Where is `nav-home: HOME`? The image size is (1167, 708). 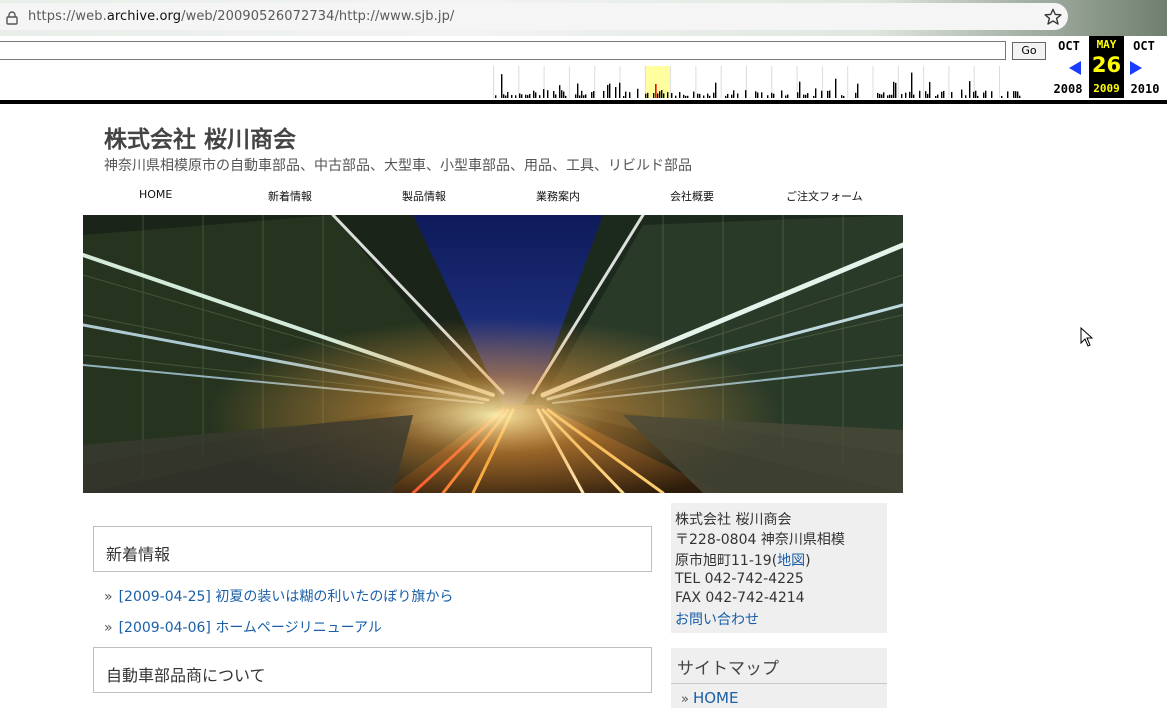
nav-home: HOME is located at coordinates (155, 194).